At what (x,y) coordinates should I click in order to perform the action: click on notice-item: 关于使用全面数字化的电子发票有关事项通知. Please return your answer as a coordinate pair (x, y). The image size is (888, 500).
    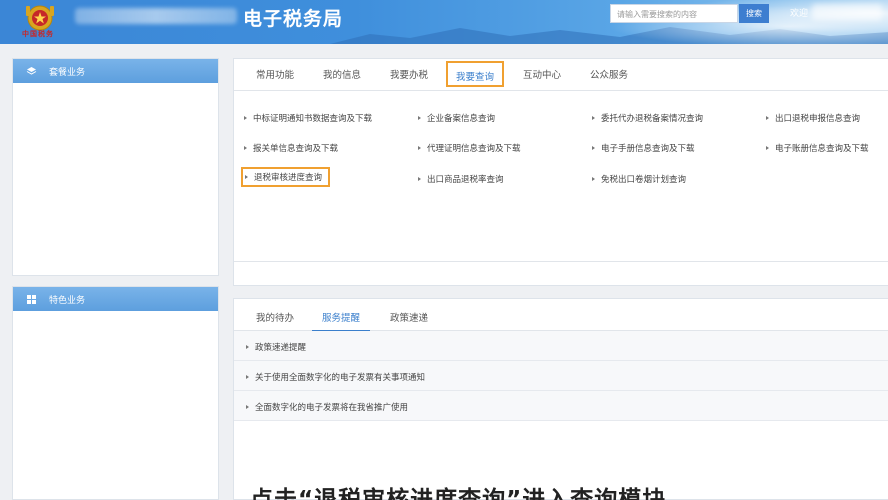
    Looking at the image, I should click on (561, 376).